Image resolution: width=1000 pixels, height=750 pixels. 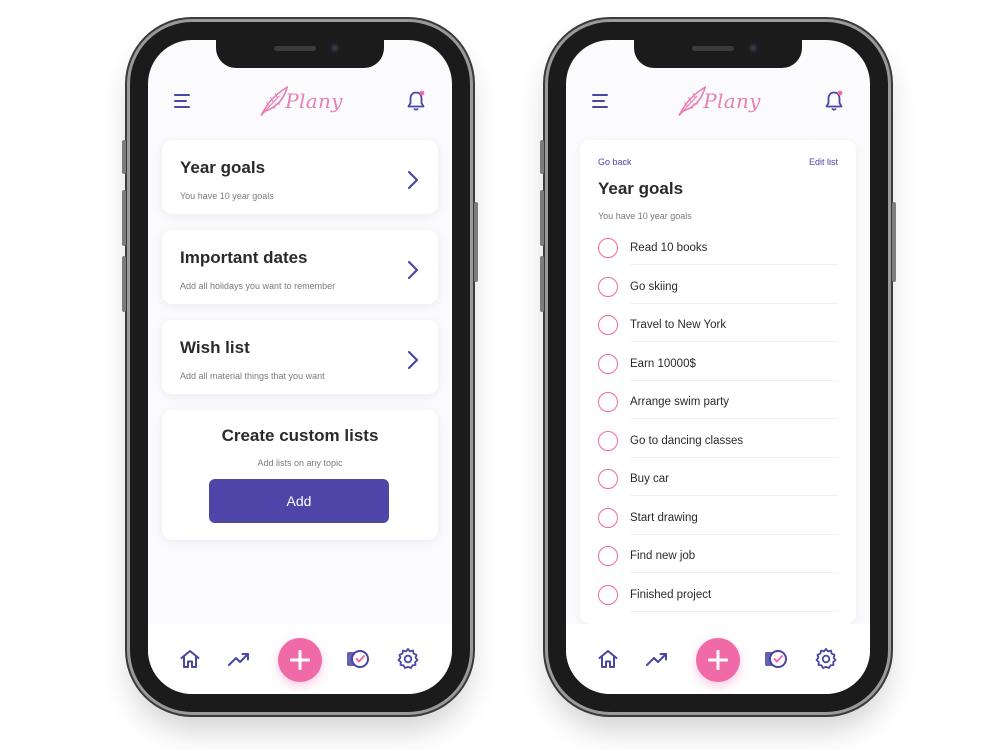 I want to click on goal-label: Go to dancing classes, so click(x=687, y=441).